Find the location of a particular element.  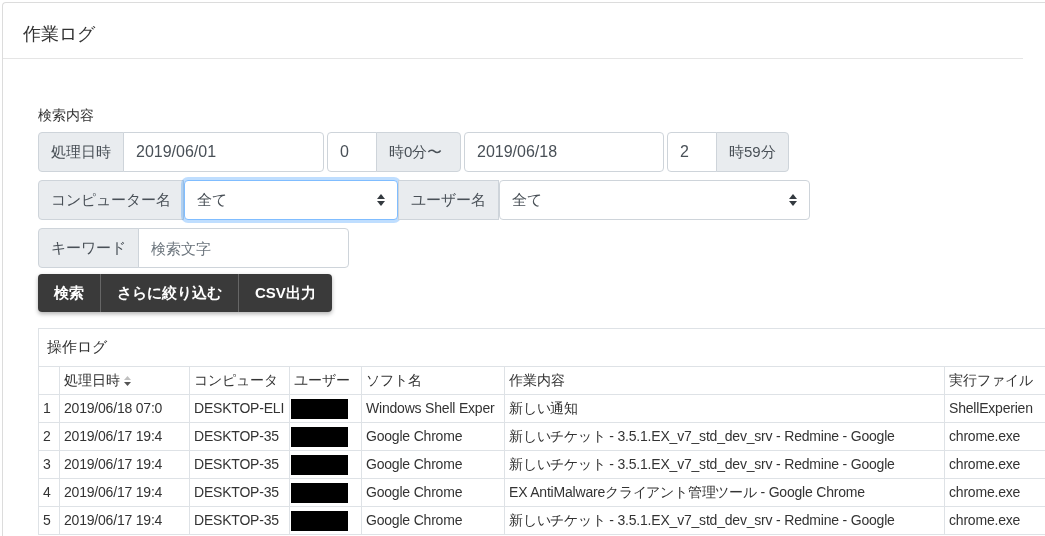

table-cell-text: ShellExperien is located at coordinates (991, 408).